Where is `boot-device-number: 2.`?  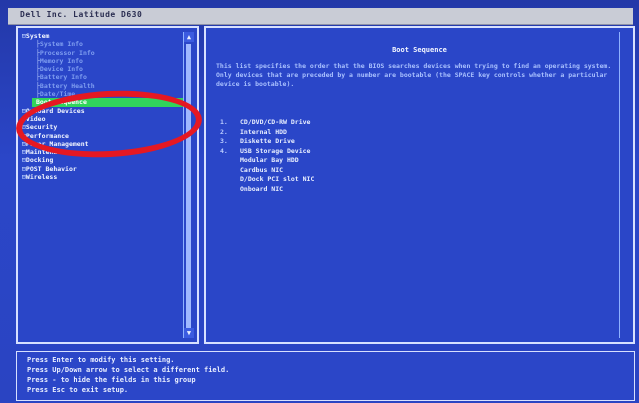
boot-device-number: 2. is located at coordinates (224, 131).